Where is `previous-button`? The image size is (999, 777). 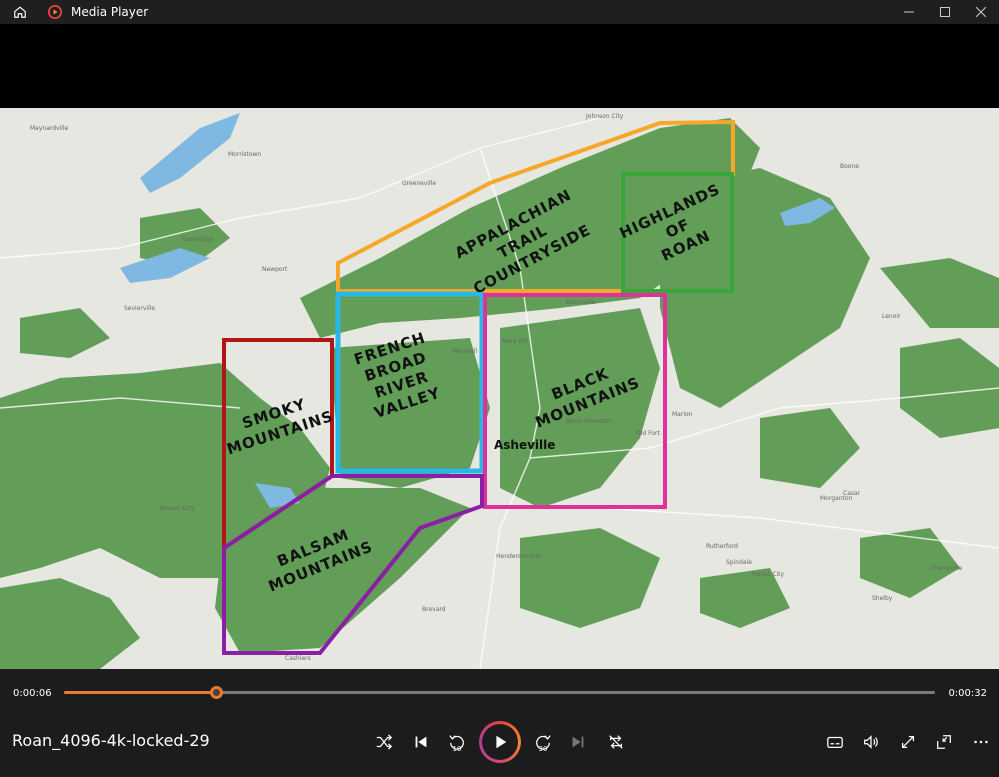 previous-button is located at coordinates (421, 742).